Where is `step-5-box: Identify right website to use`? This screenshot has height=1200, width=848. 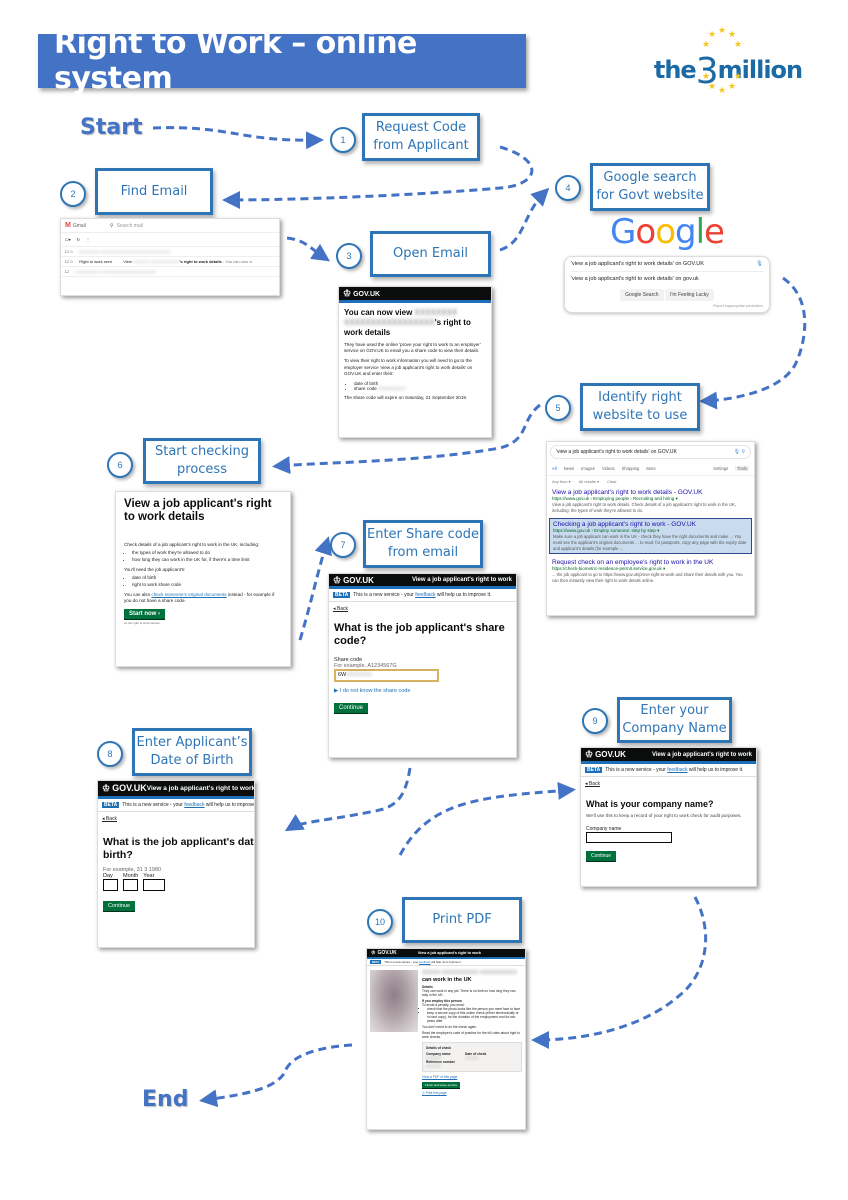
step-5-box: Identify right website to use is located at coordinates (640, 407).